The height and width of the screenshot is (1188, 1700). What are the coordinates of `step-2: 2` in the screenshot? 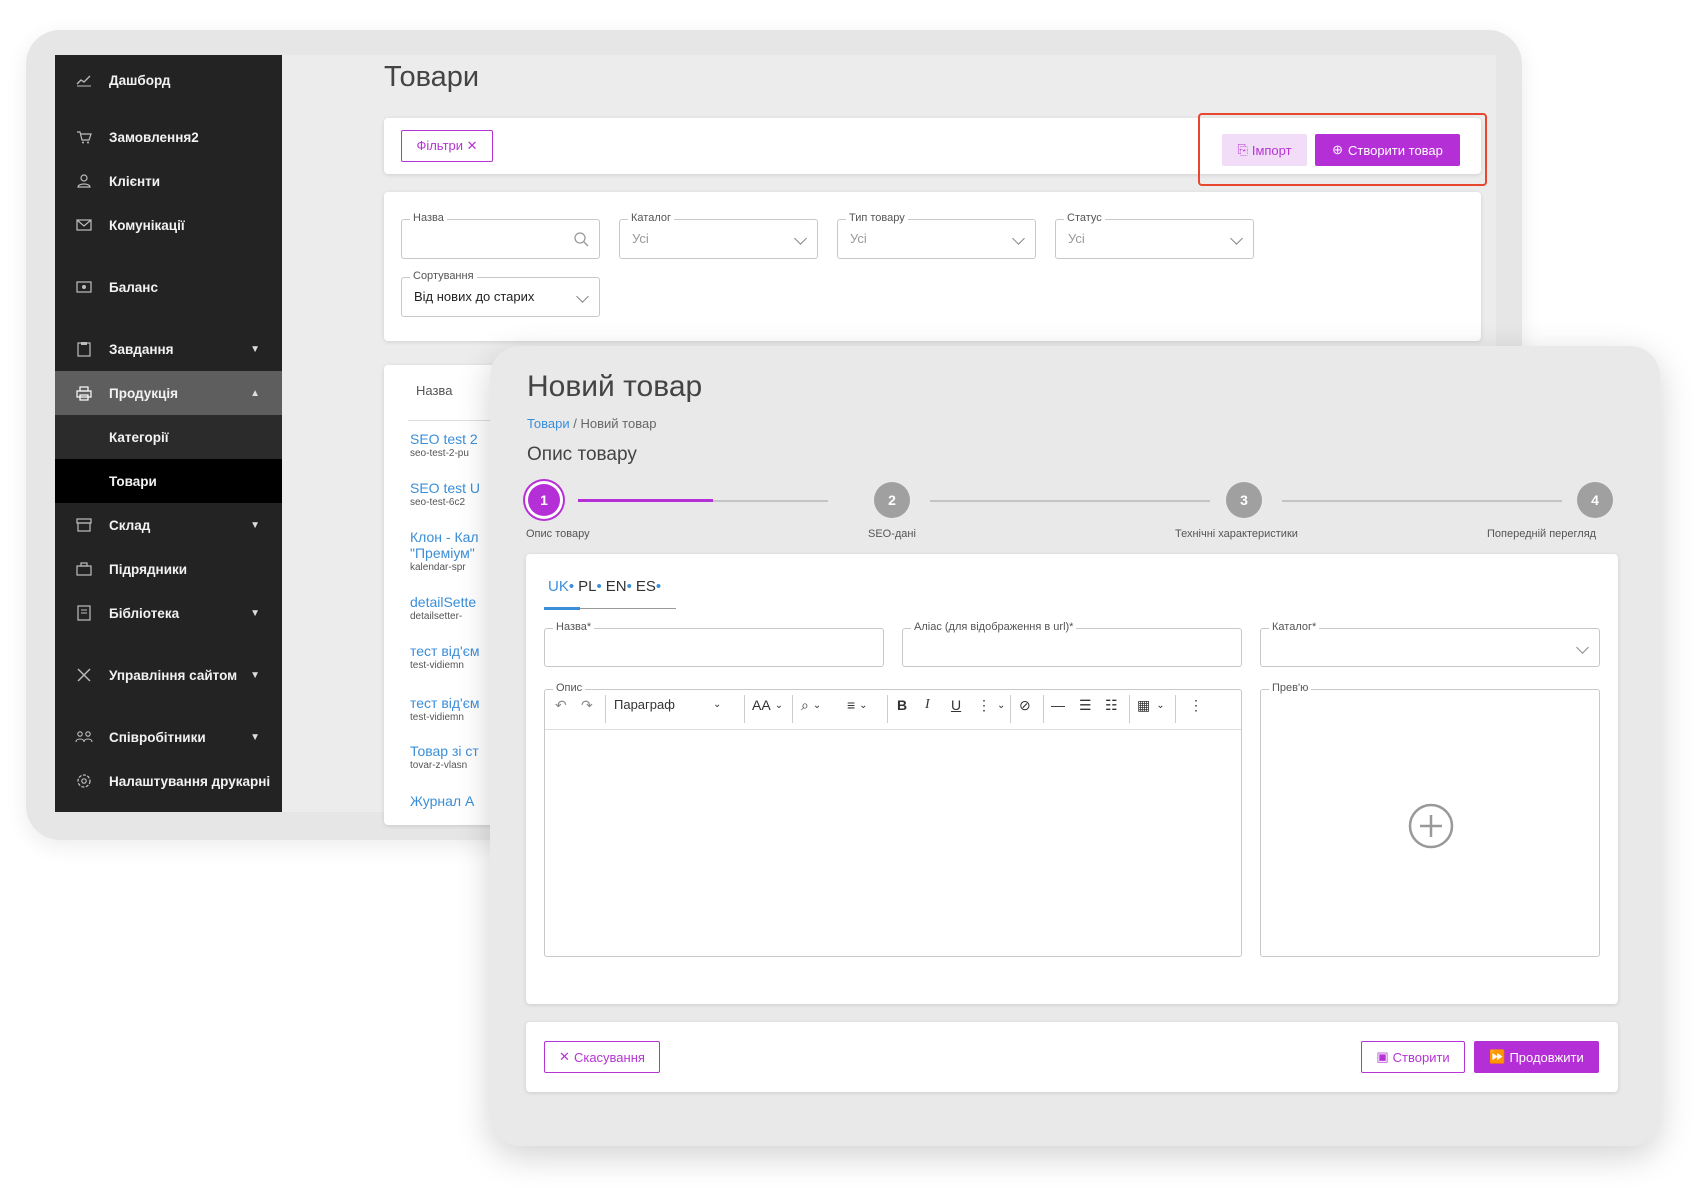 It's located at (892, 500).